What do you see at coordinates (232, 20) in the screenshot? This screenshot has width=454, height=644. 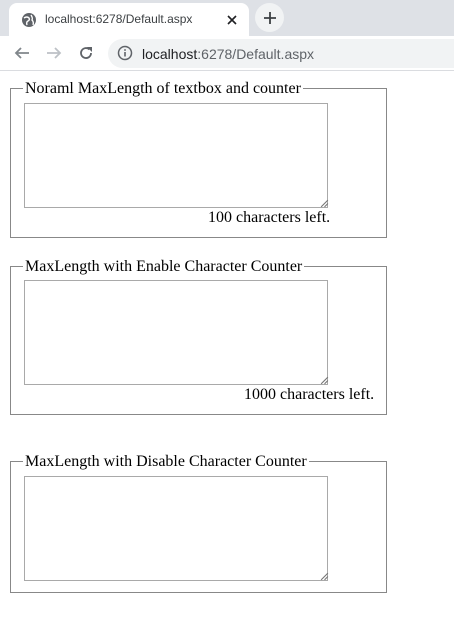 I see `close-icon` at bounding box center [232, 20].